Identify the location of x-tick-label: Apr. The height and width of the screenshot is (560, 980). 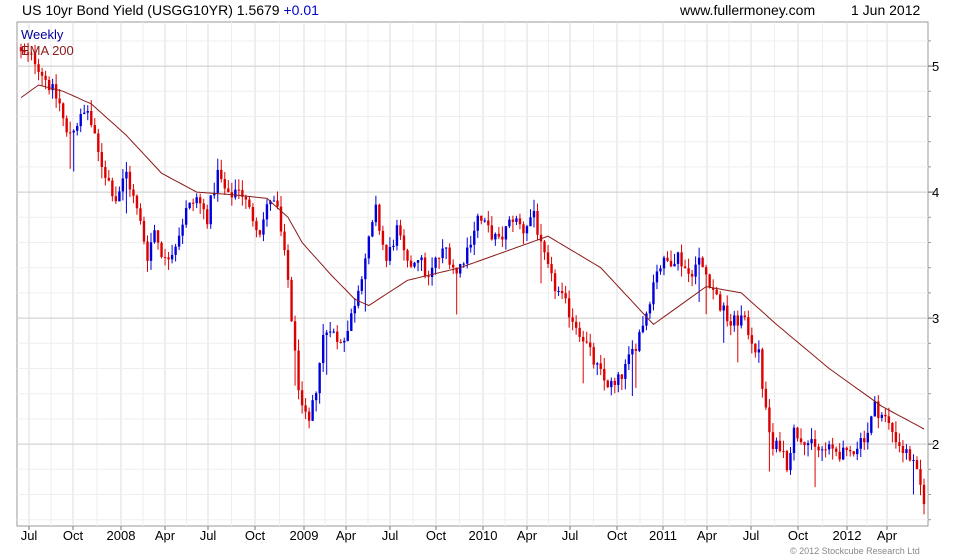
(887, 535).